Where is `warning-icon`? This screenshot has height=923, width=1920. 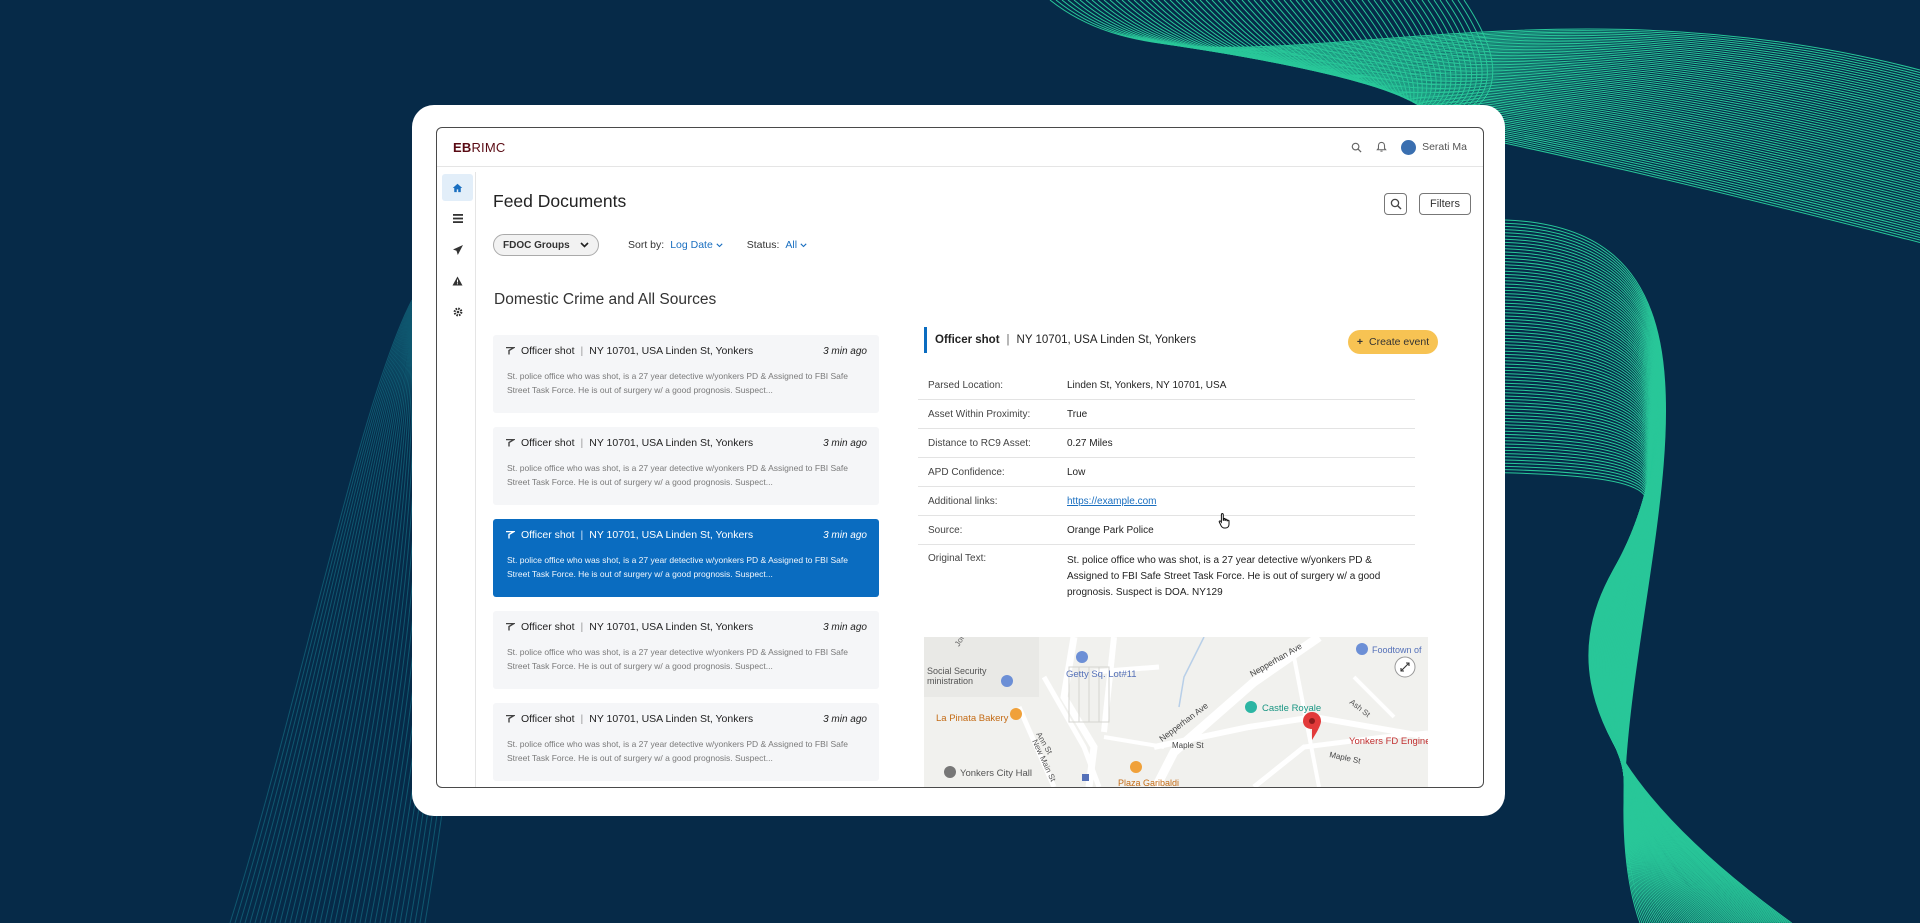 warning-icon is located at coordinates (457, 280).